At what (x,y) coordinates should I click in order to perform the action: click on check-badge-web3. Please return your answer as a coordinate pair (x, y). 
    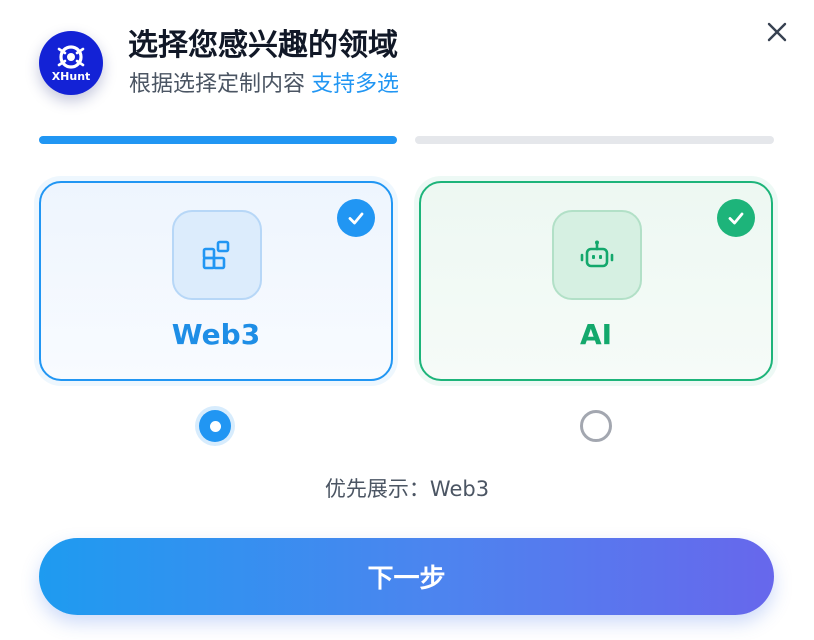
    Looking at the image, I should click on (356, 218).